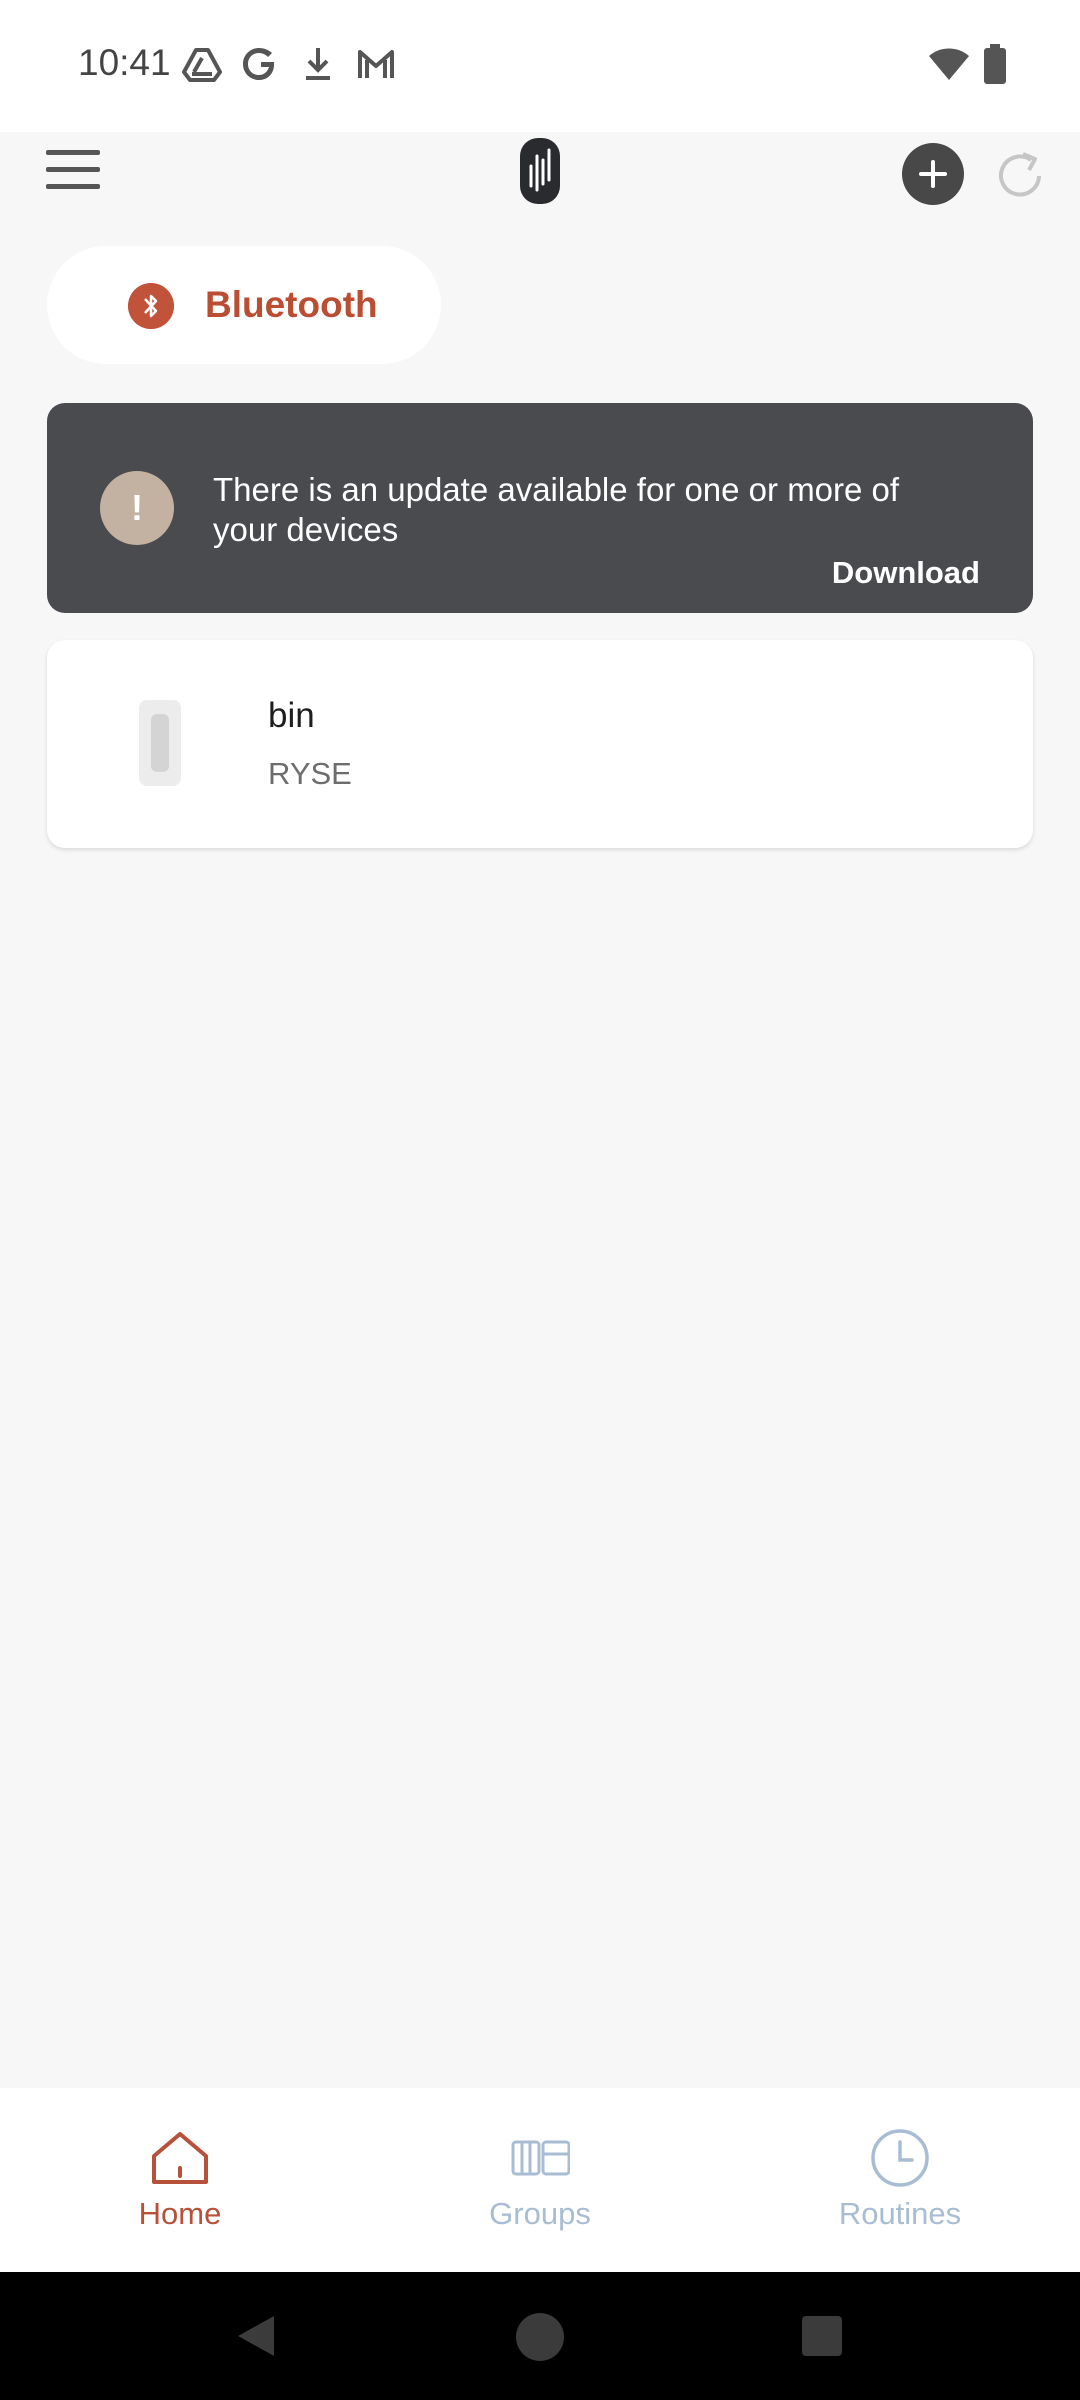  I want to click on nav-routines: Routines, so click(900, 2180).